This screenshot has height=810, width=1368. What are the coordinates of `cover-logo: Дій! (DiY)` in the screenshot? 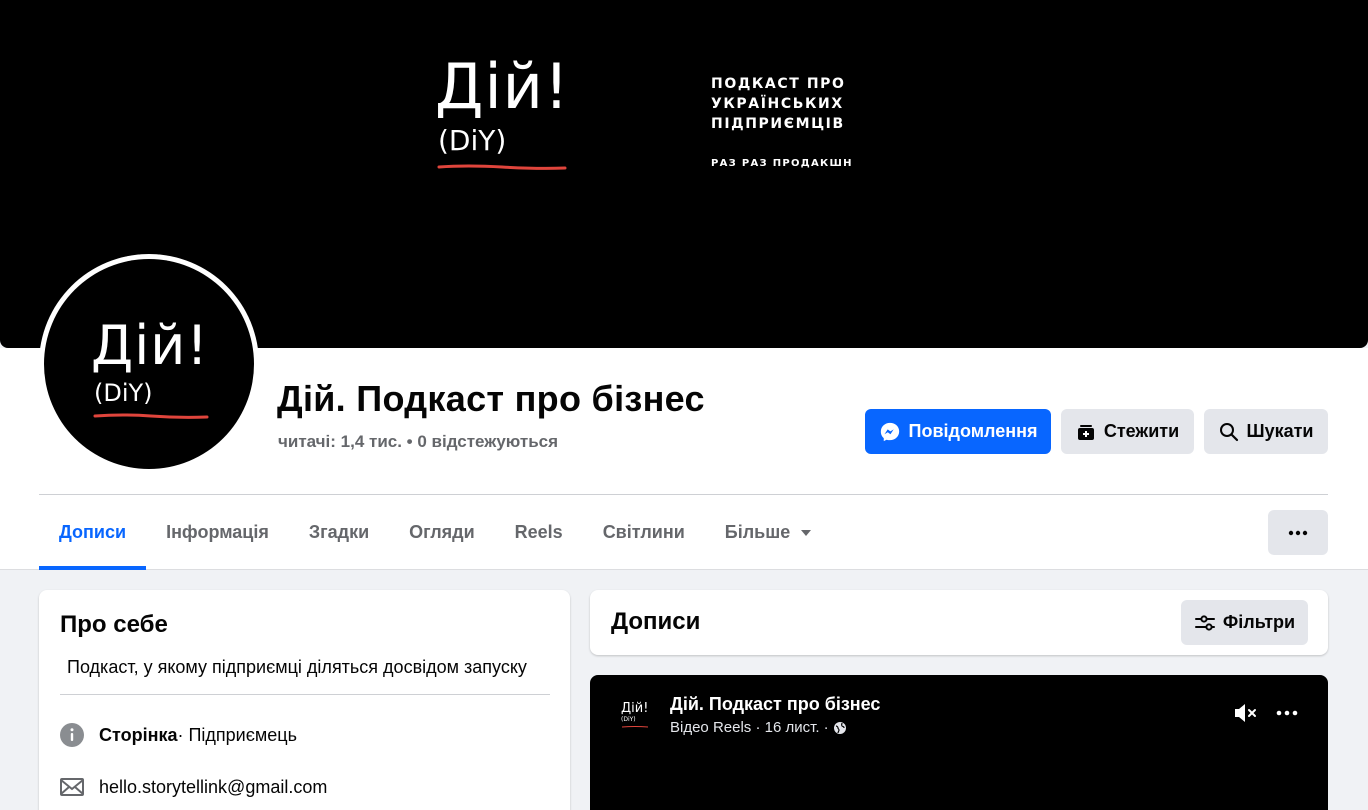 It's located at (502, 114).